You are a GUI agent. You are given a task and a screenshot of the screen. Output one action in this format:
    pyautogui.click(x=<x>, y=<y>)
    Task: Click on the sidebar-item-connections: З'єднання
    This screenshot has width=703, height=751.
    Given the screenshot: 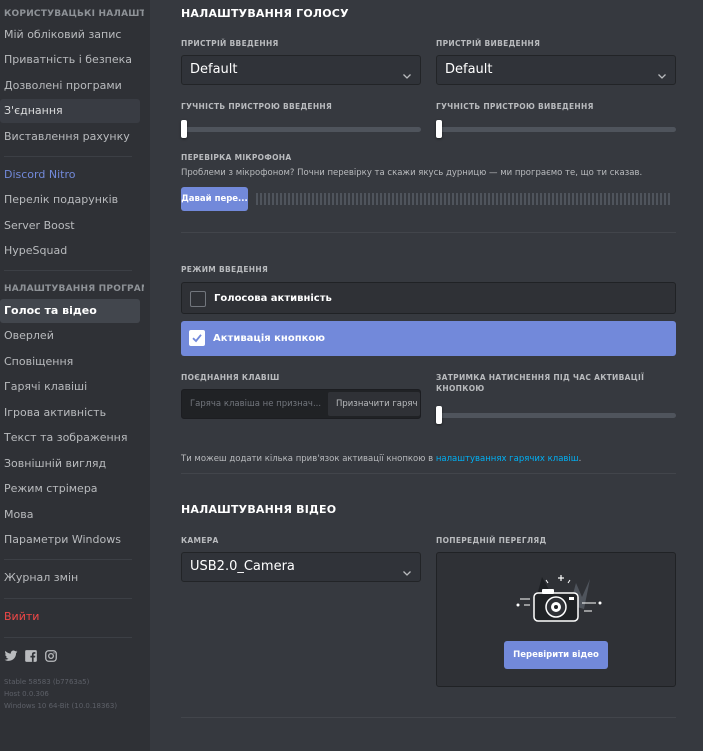 What is the action you would take?
    pyautogui.click(x=70, y=111)
    